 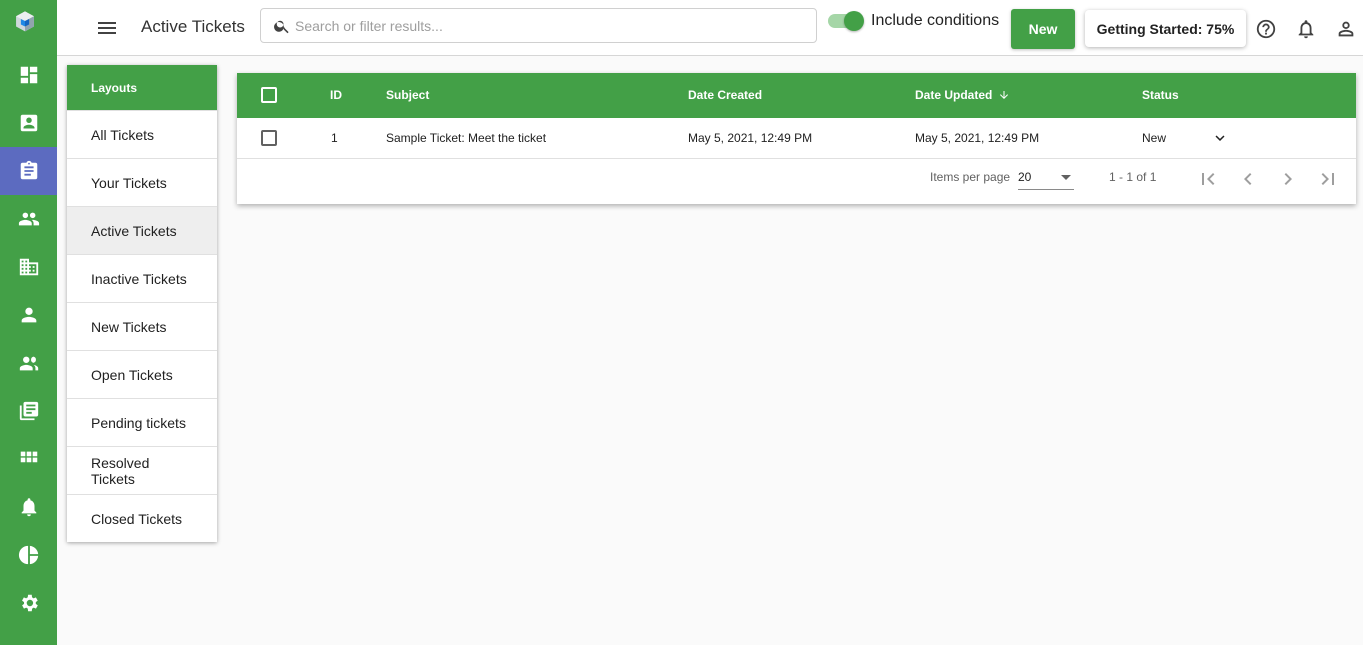 What do you see at coordinates (1133, 177) in the screenshot?
I see `page-range-label: 1 - 1 of 1` at bounding box center [1133, 177].